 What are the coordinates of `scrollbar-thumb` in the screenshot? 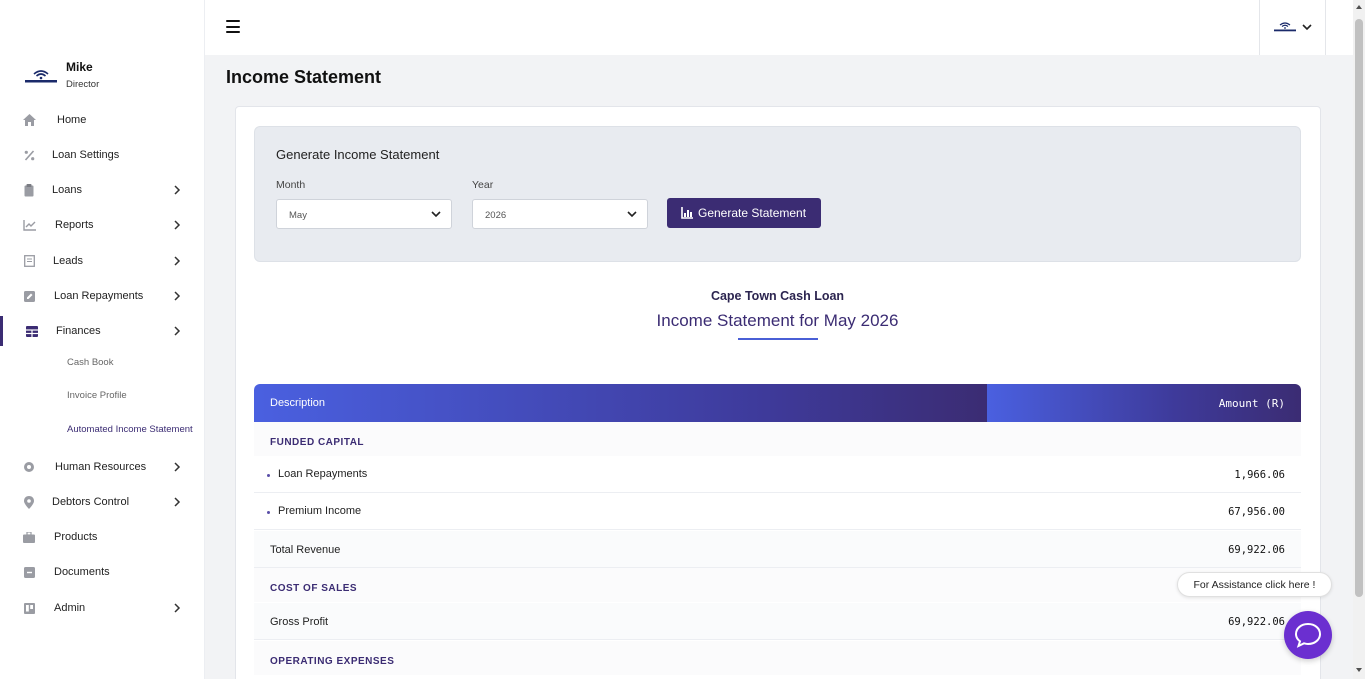 It's located at (1359, 308).